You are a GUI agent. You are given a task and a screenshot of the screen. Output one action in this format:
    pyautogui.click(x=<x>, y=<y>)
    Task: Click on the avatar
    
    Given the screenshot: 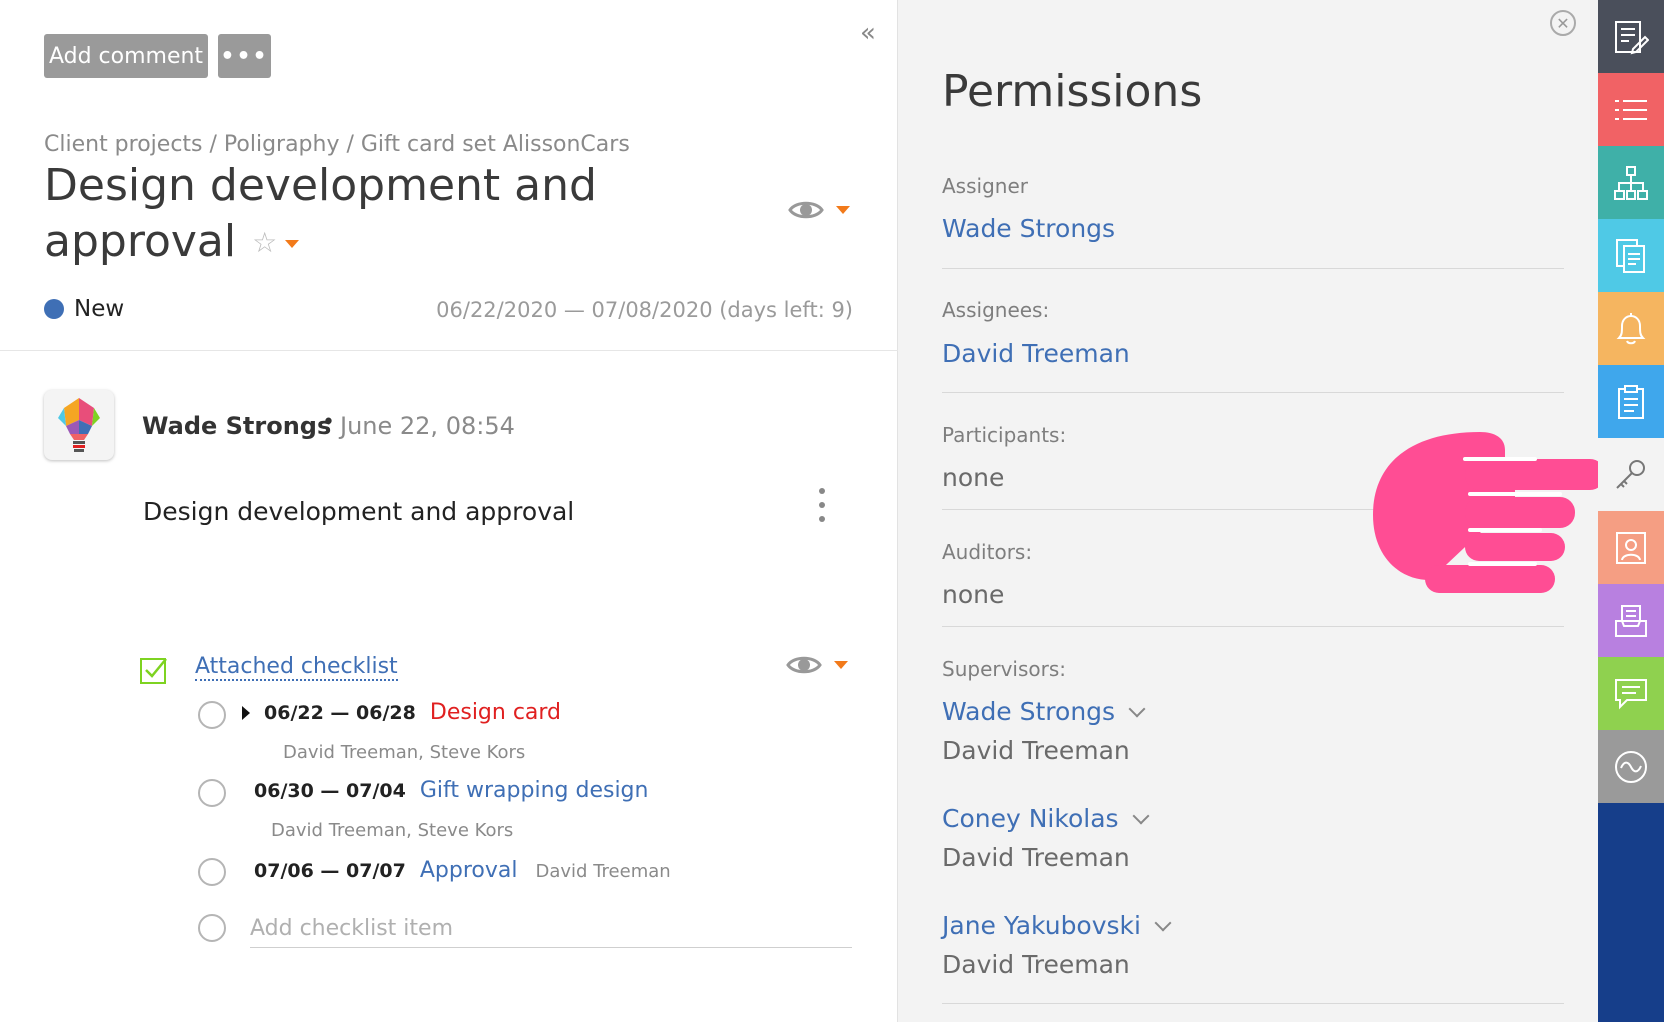 What is the action you would take?
    pyautogui.click(x=79, y=425)
    